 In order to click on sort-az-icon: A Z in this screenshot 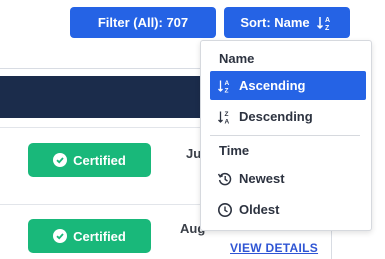, I will do `click(325, 23)`.